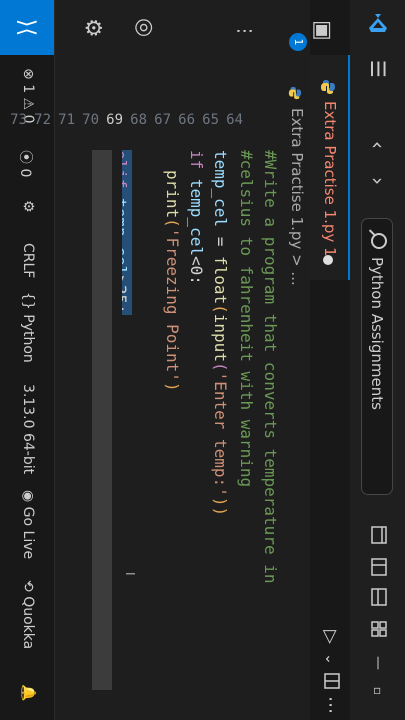  What do you see at coordinates (26, 163) in the screenshot?
I see `ports-status: ⦿ 0` at bounding box center [26, 163].